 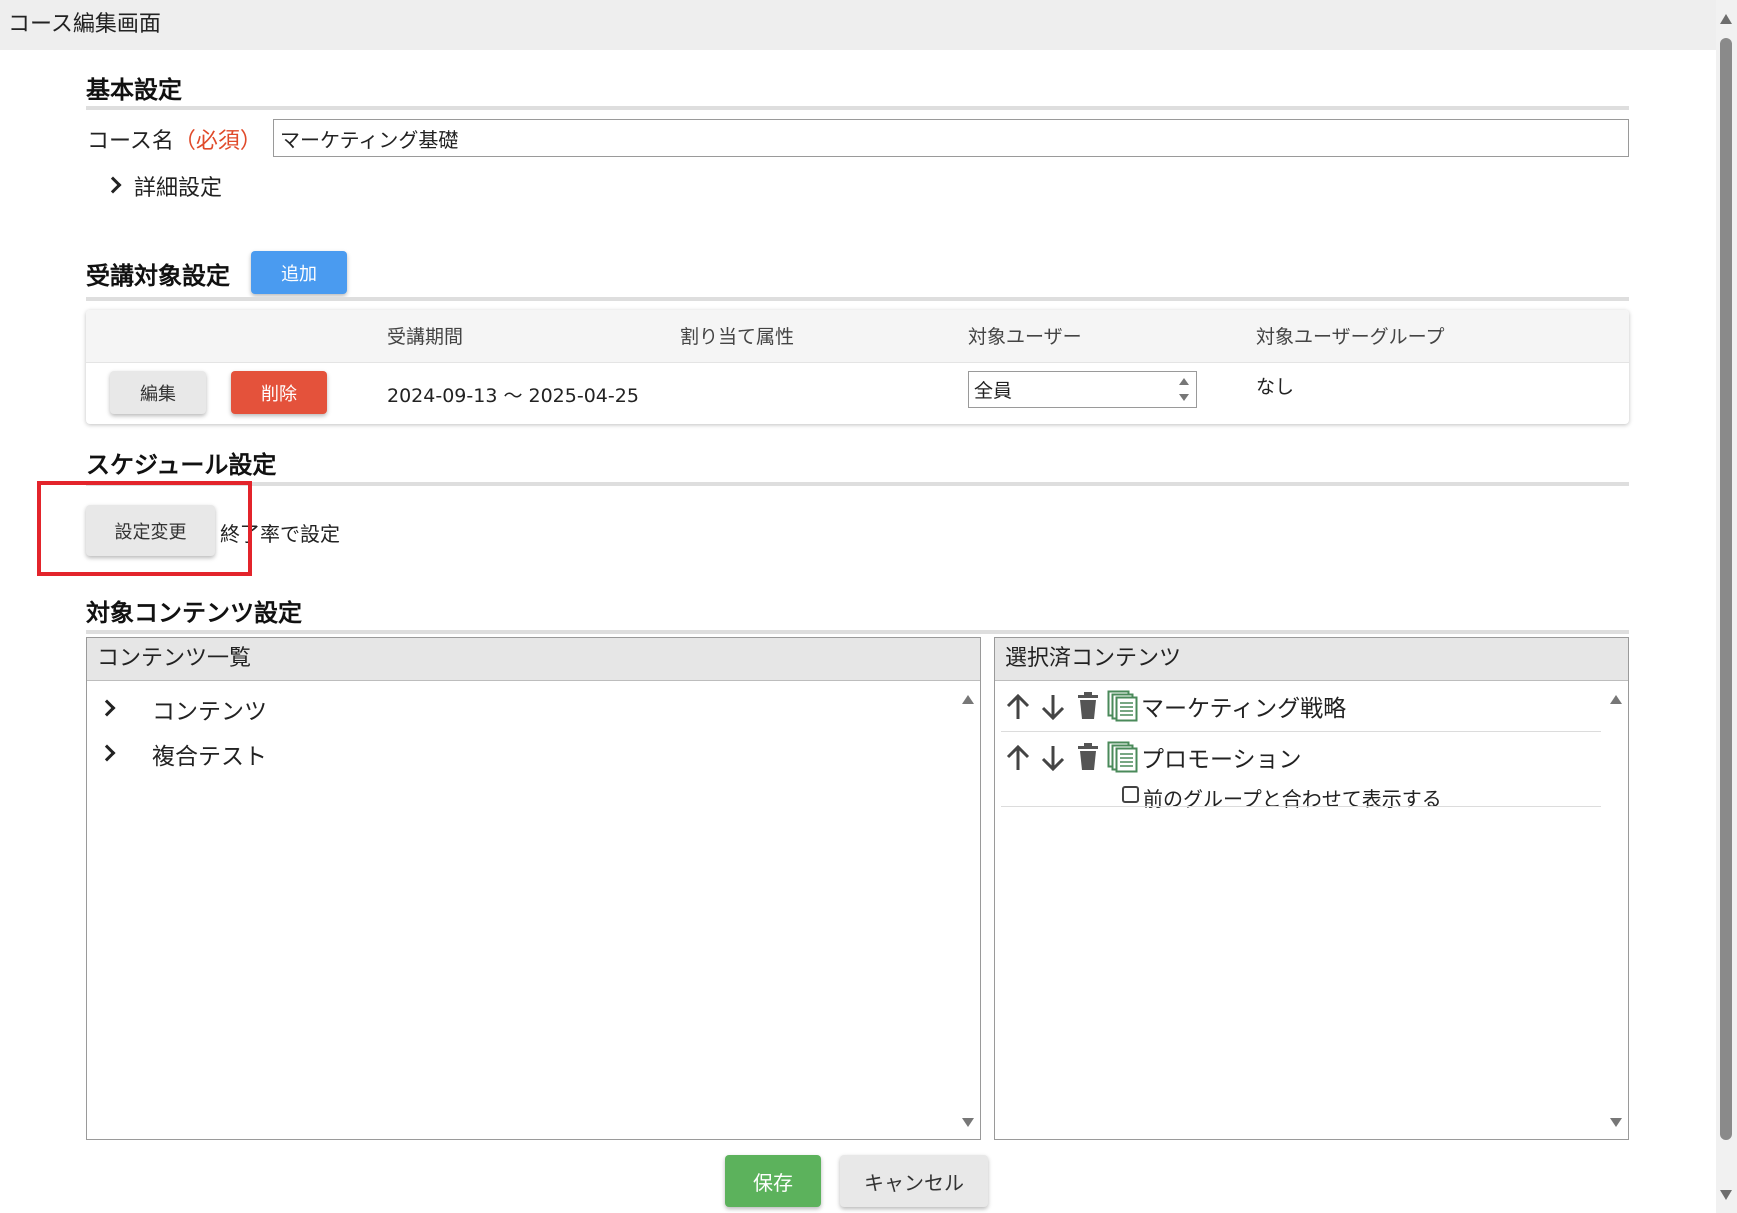 What do you see at coordinates (857, 484) in the screenshot?
I see `schedule-settings-divider` at bounding box center [857, 484].